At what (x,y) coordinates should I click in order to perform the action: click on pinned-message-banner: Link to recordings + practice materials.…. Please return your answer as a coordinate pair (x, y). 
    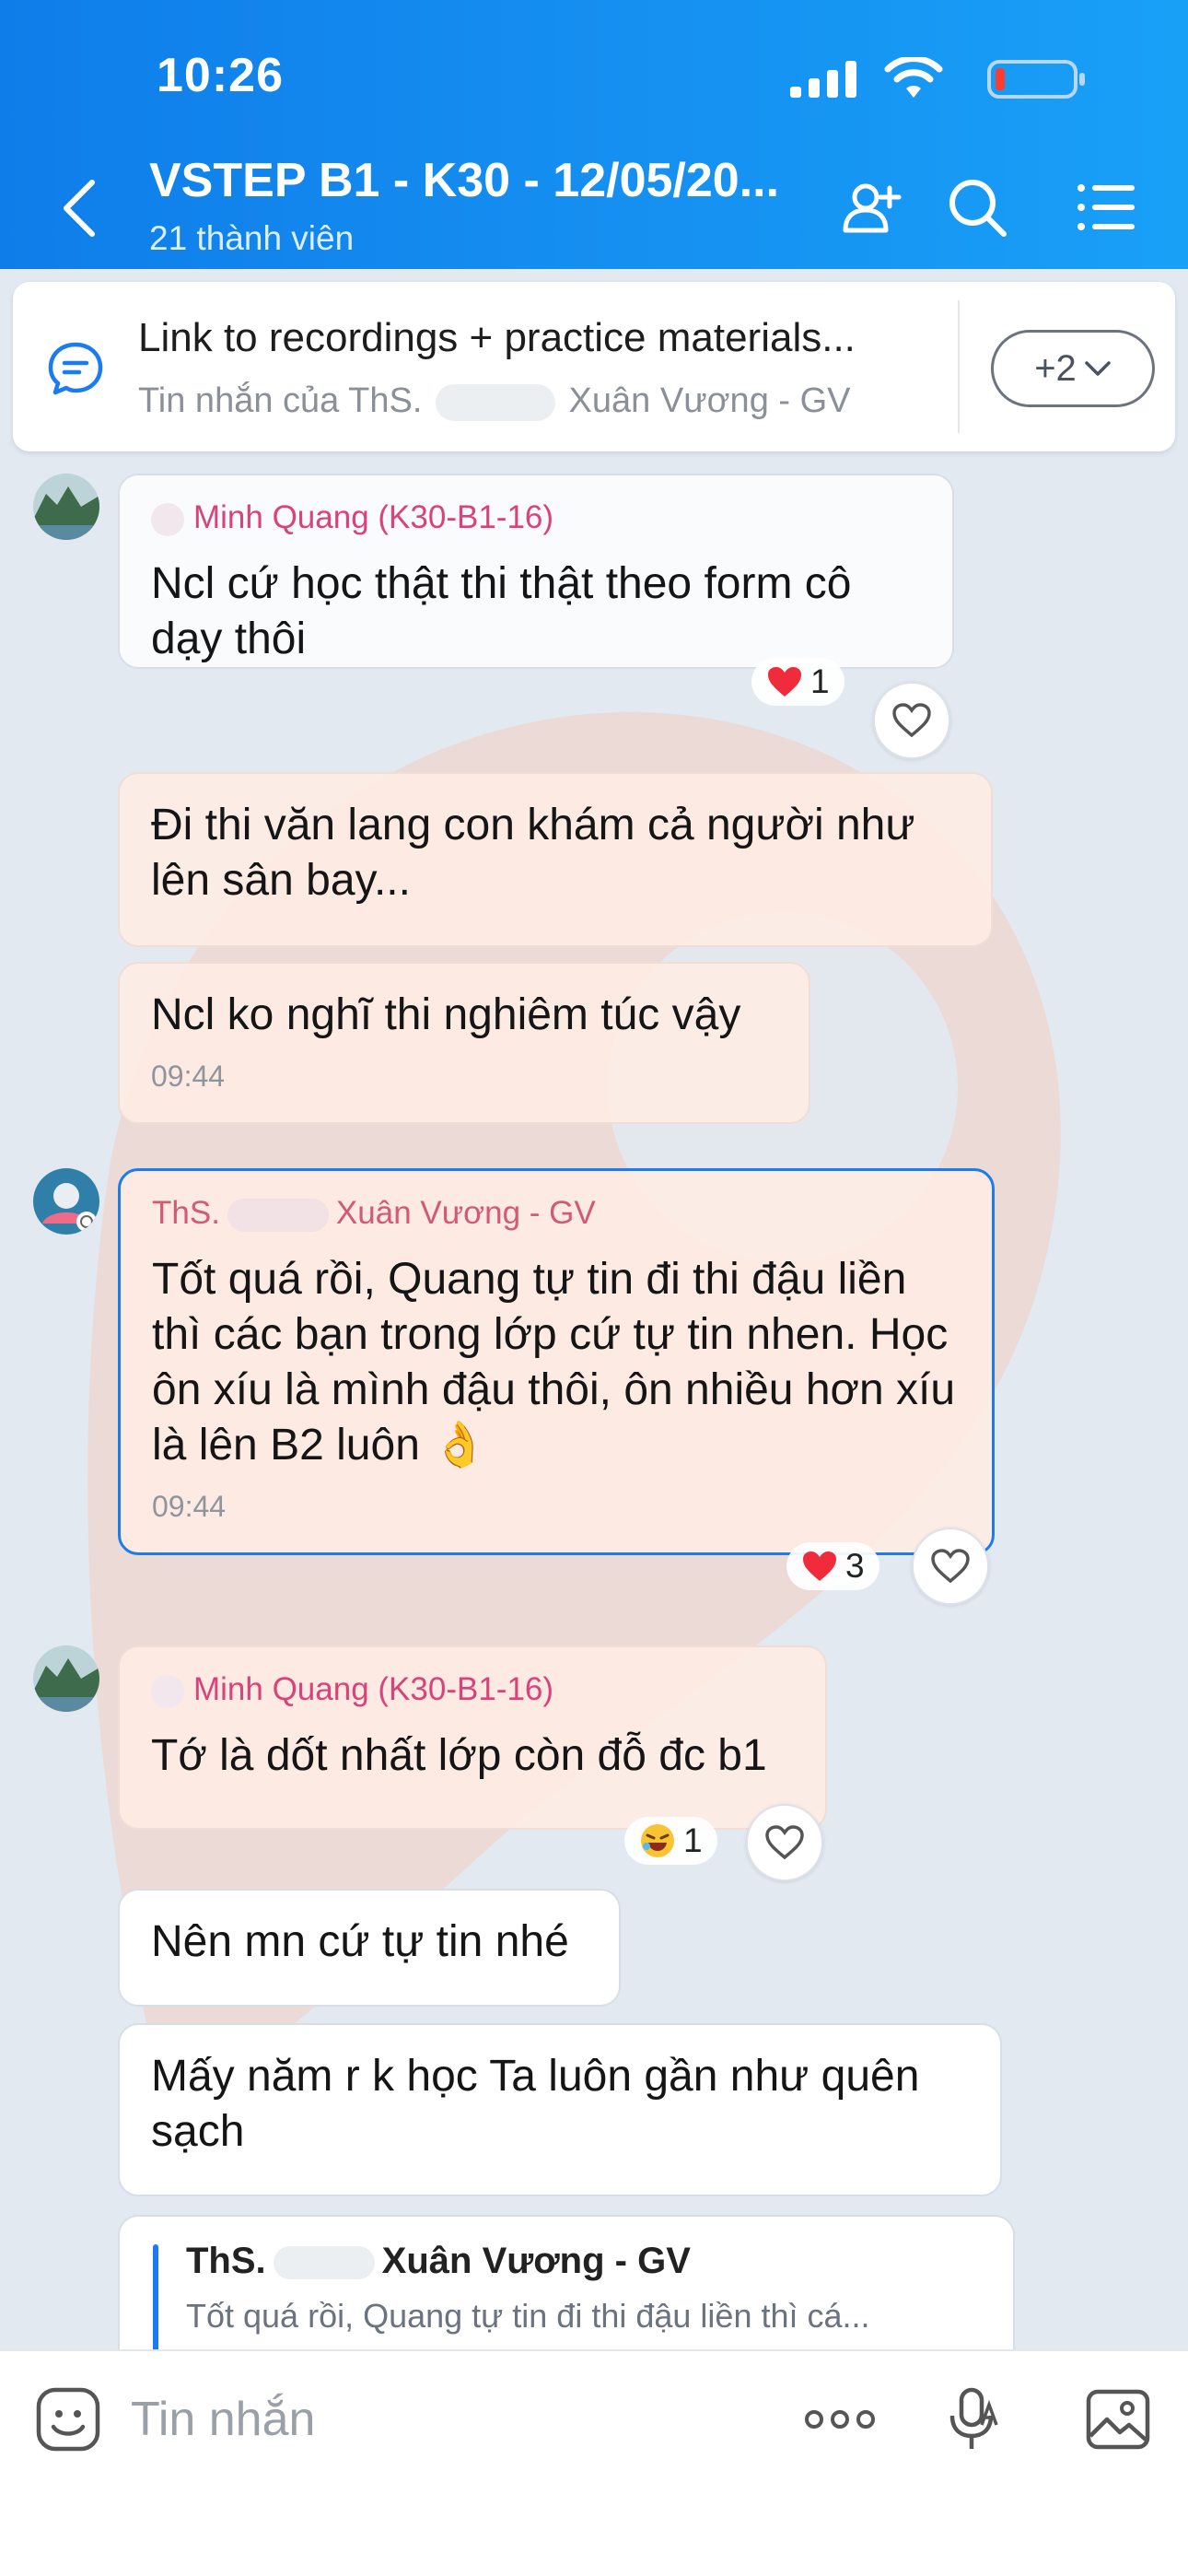
    Looking at the image, I should click on (594, 366).